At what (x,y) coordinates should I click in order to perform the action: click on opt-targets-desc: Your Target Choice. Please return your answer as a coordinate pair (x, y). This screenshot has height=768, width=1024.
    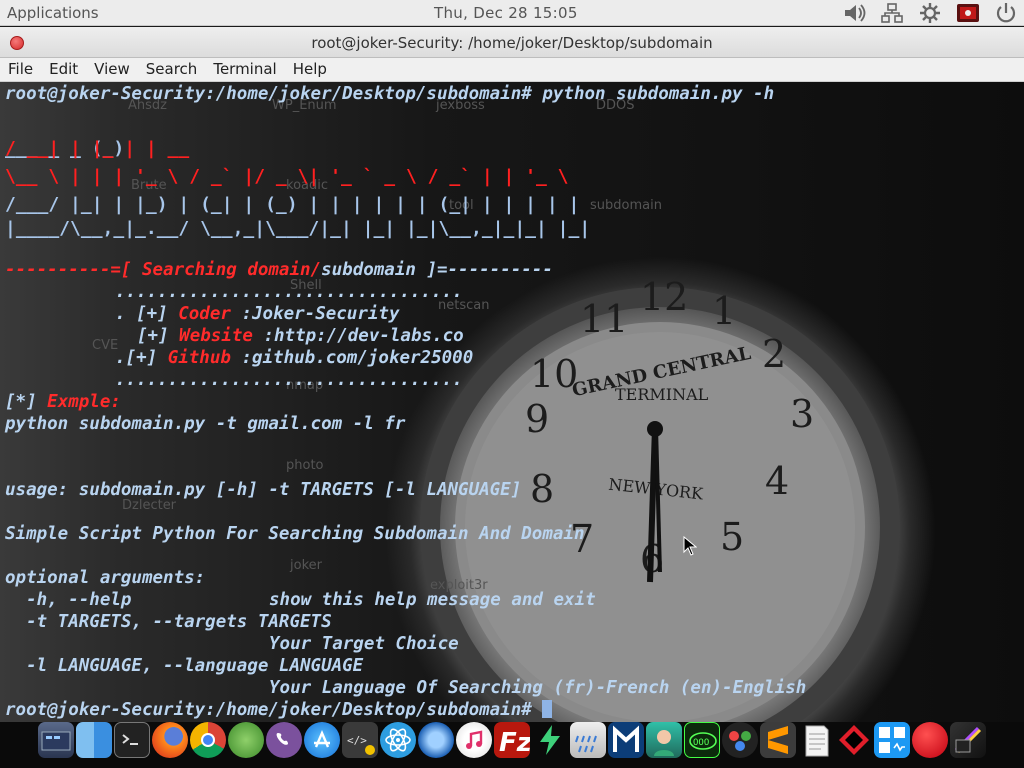
    Looking at the image, I should click on (364, 644).